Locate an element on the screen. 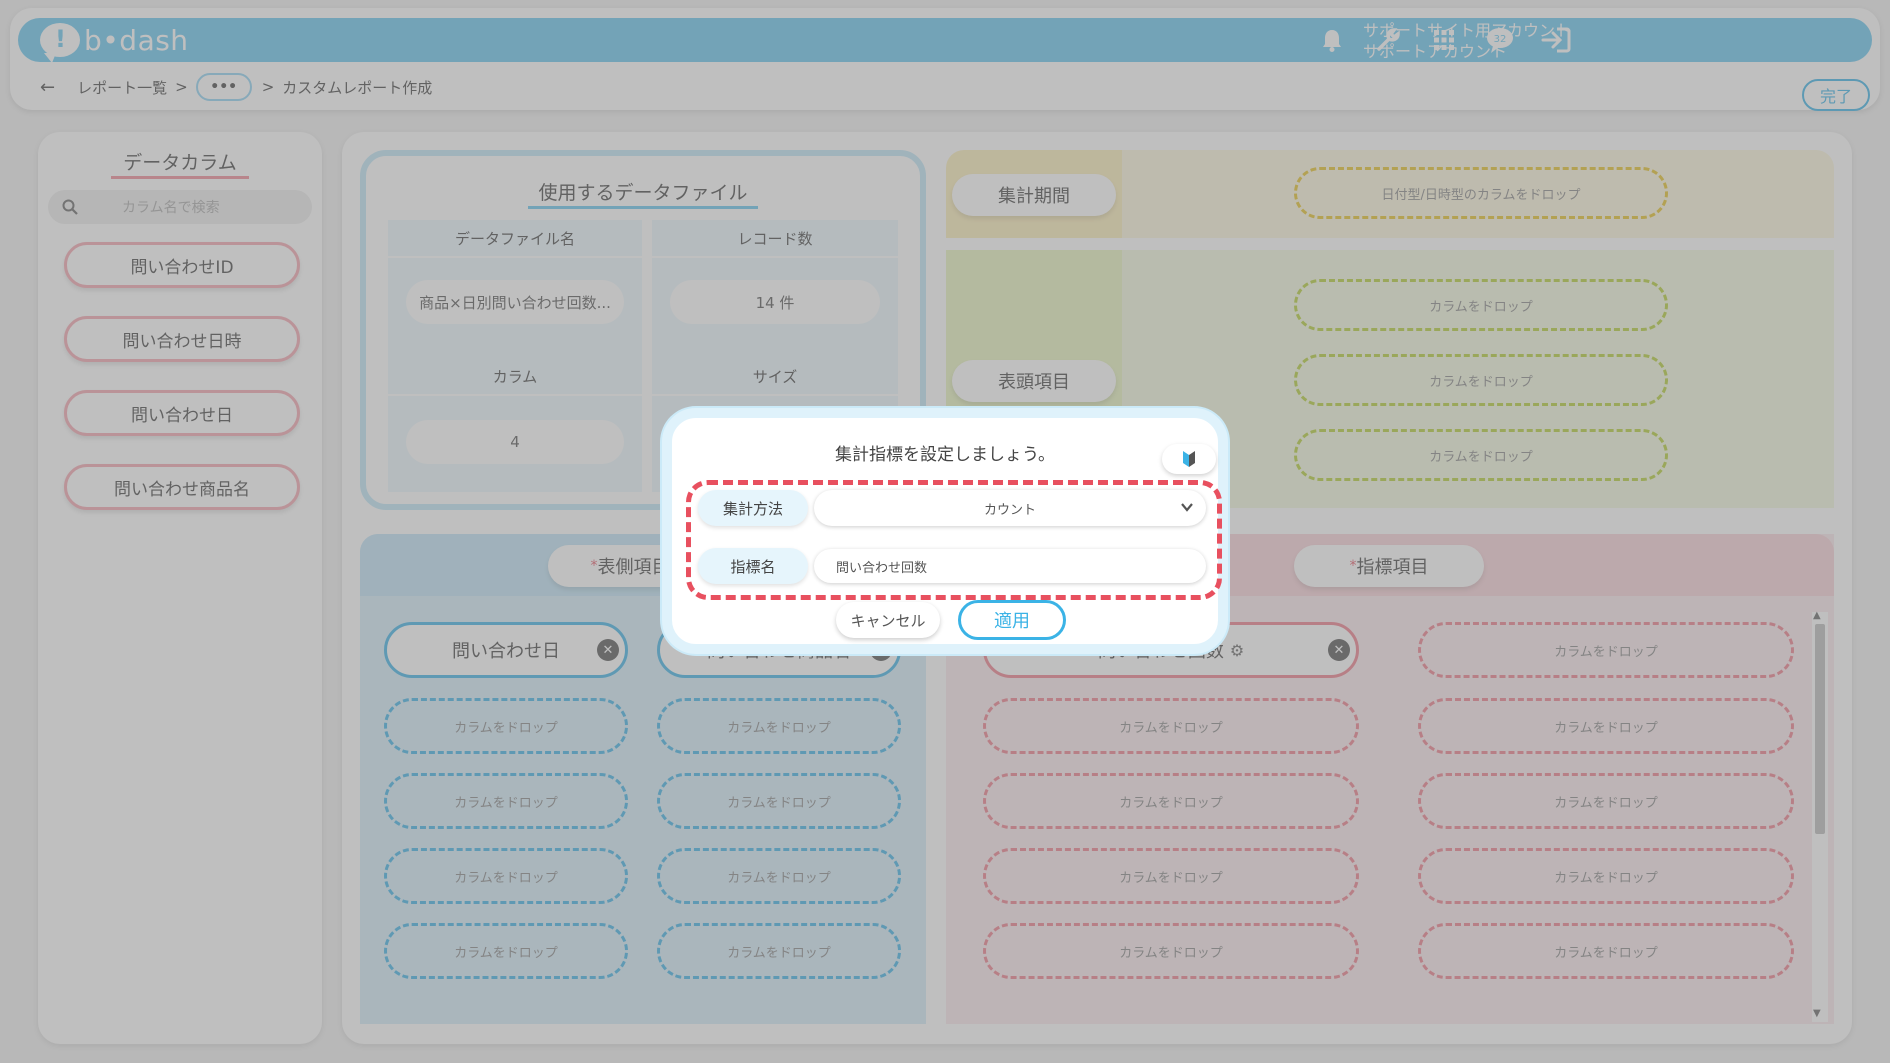 This screenshot has height=1063, width=1890. cancel-button: キャンセル is located at coordinates (888, 620).